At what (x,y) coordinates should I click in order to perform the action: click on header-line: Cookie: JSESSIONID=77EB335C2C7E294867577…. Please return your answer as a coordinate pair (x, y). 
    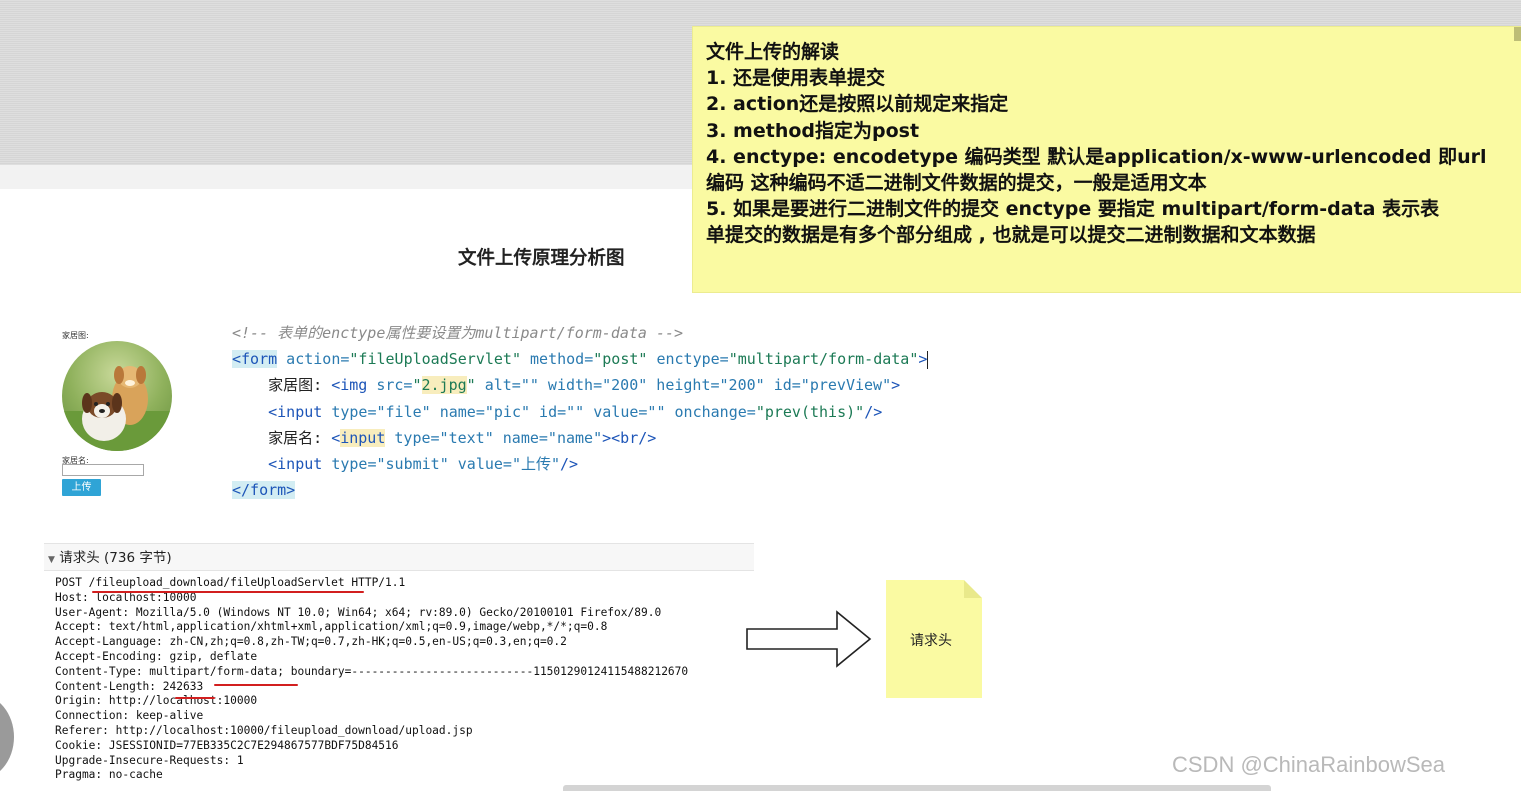
    Looking at the image, I should click on (227, 745).